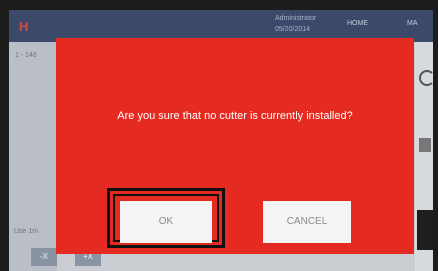 This screenshot has height=271, width=438. Describe the element at coordinates (26, 231) in the screenshot. I see `use-label: Use 1m` at that location.